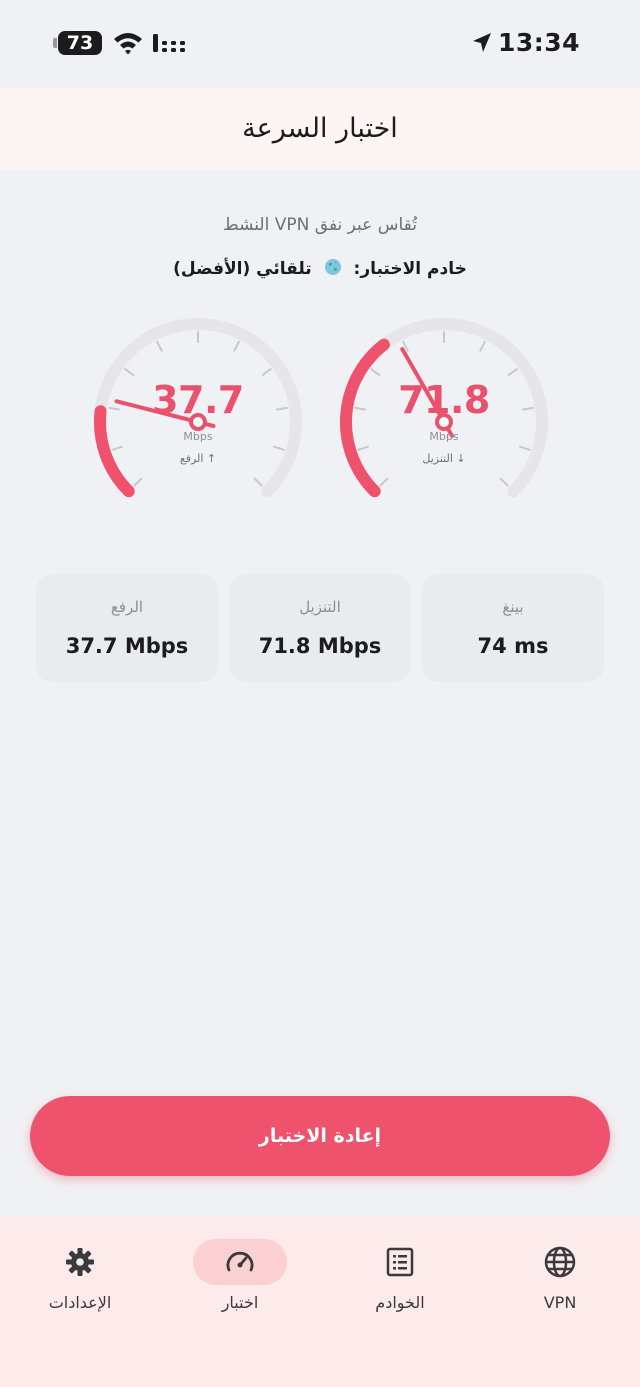  What do you see at coordinates (55, 43) in the screenshot?
I see `battery-nub` at bounding box center [55, 43].